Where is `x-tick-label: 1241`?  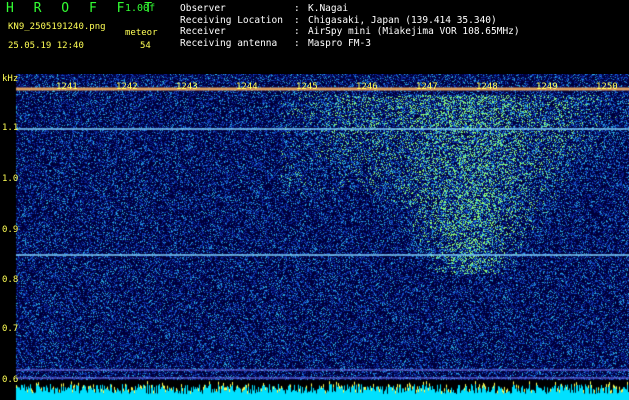 x-tick-label: 1241 is located at coordinates (67, 87).